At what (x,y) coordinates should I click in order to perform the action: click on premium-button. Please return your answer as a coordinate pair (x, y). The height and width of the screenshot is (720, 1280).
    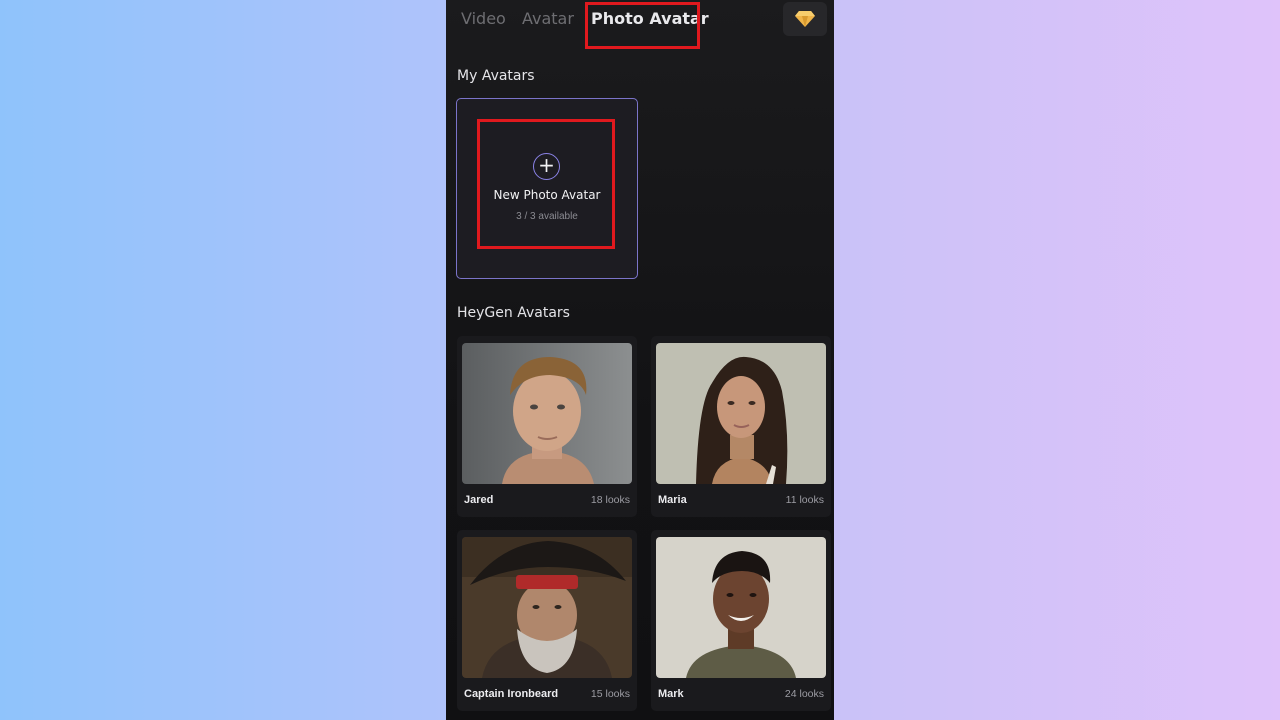
    Looking at the image, I should click on (805, 19).